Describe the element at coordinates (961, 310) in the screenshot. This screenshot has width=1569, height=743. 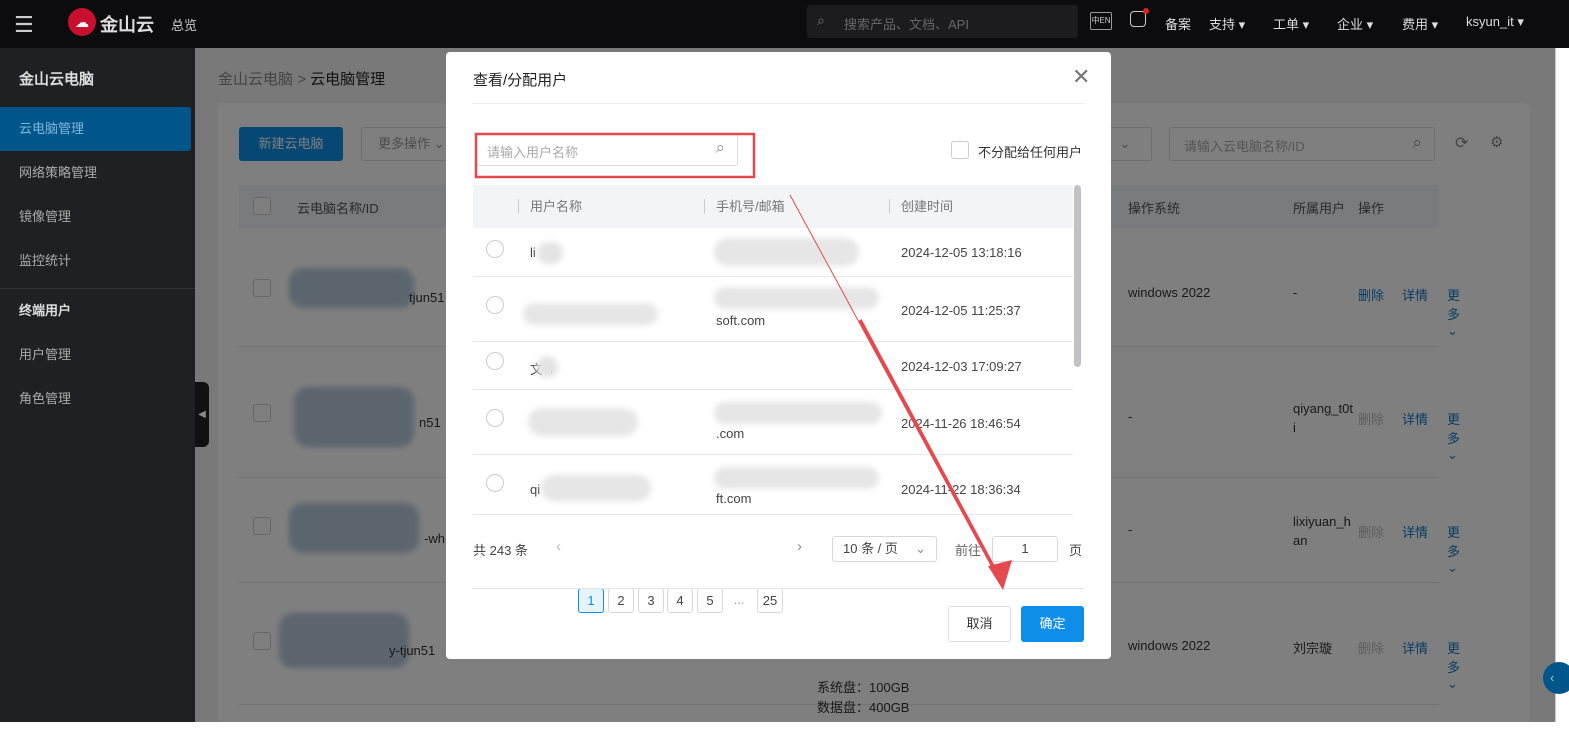
I see `created-time: 2024-12-05 11:25:37` at that location.